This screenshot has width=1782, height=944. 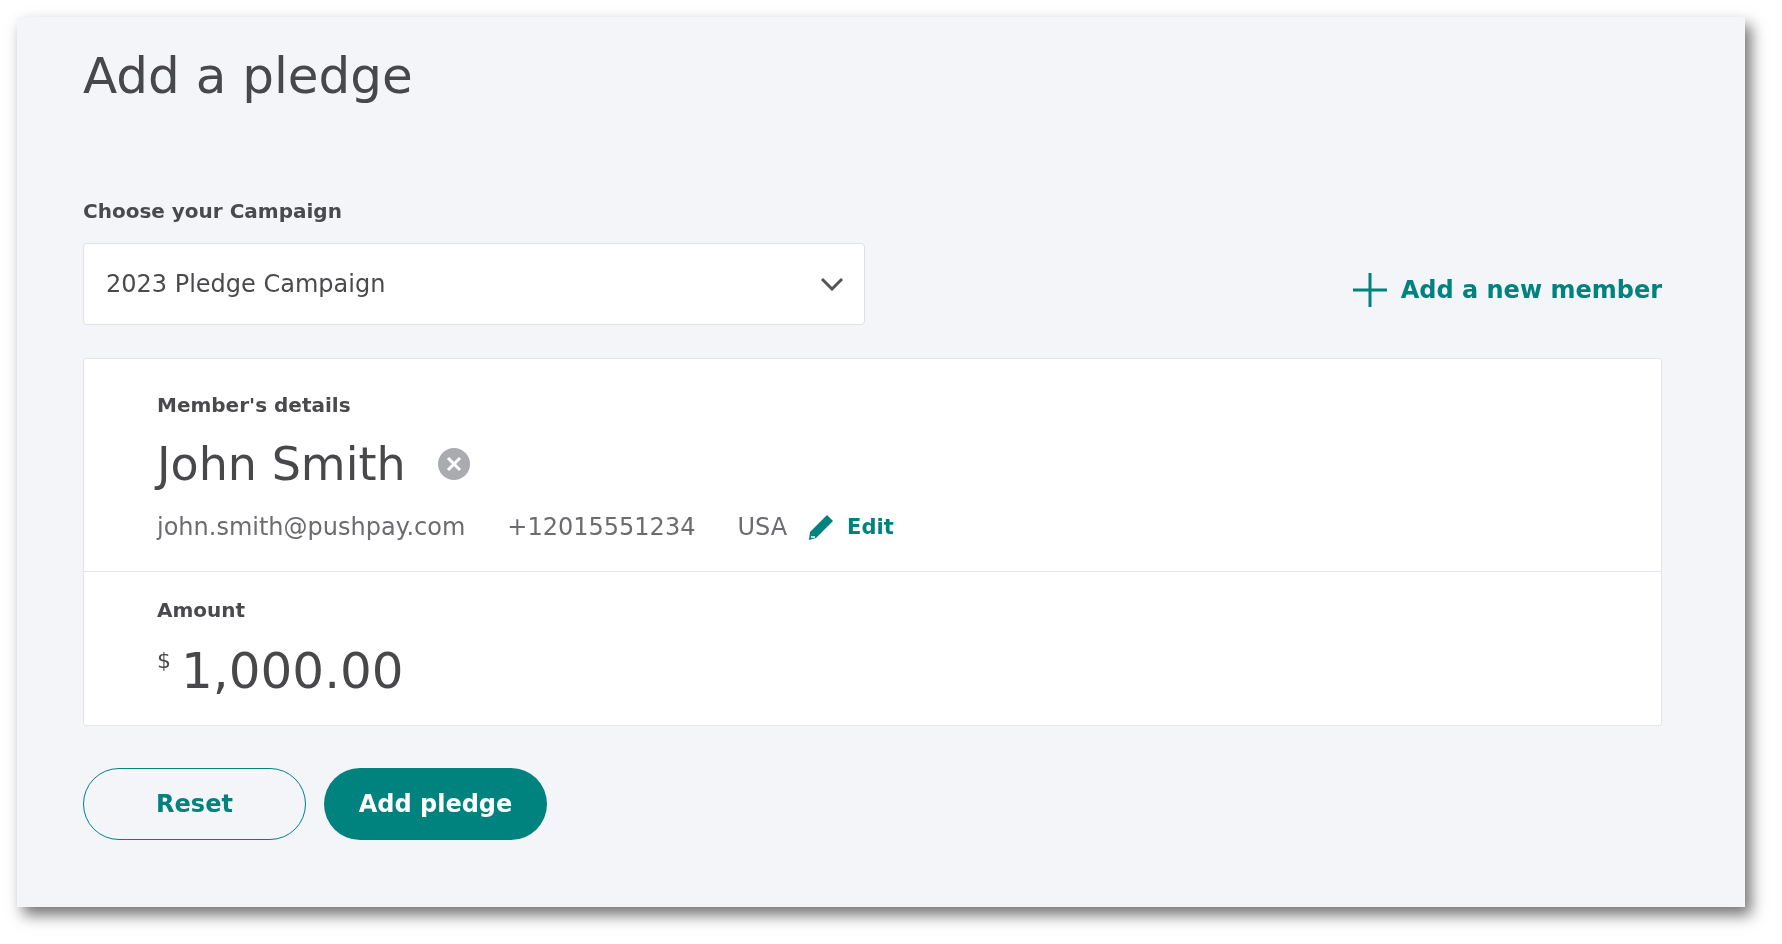 I want to click on pencil-icon, so click(x=821, y=527).